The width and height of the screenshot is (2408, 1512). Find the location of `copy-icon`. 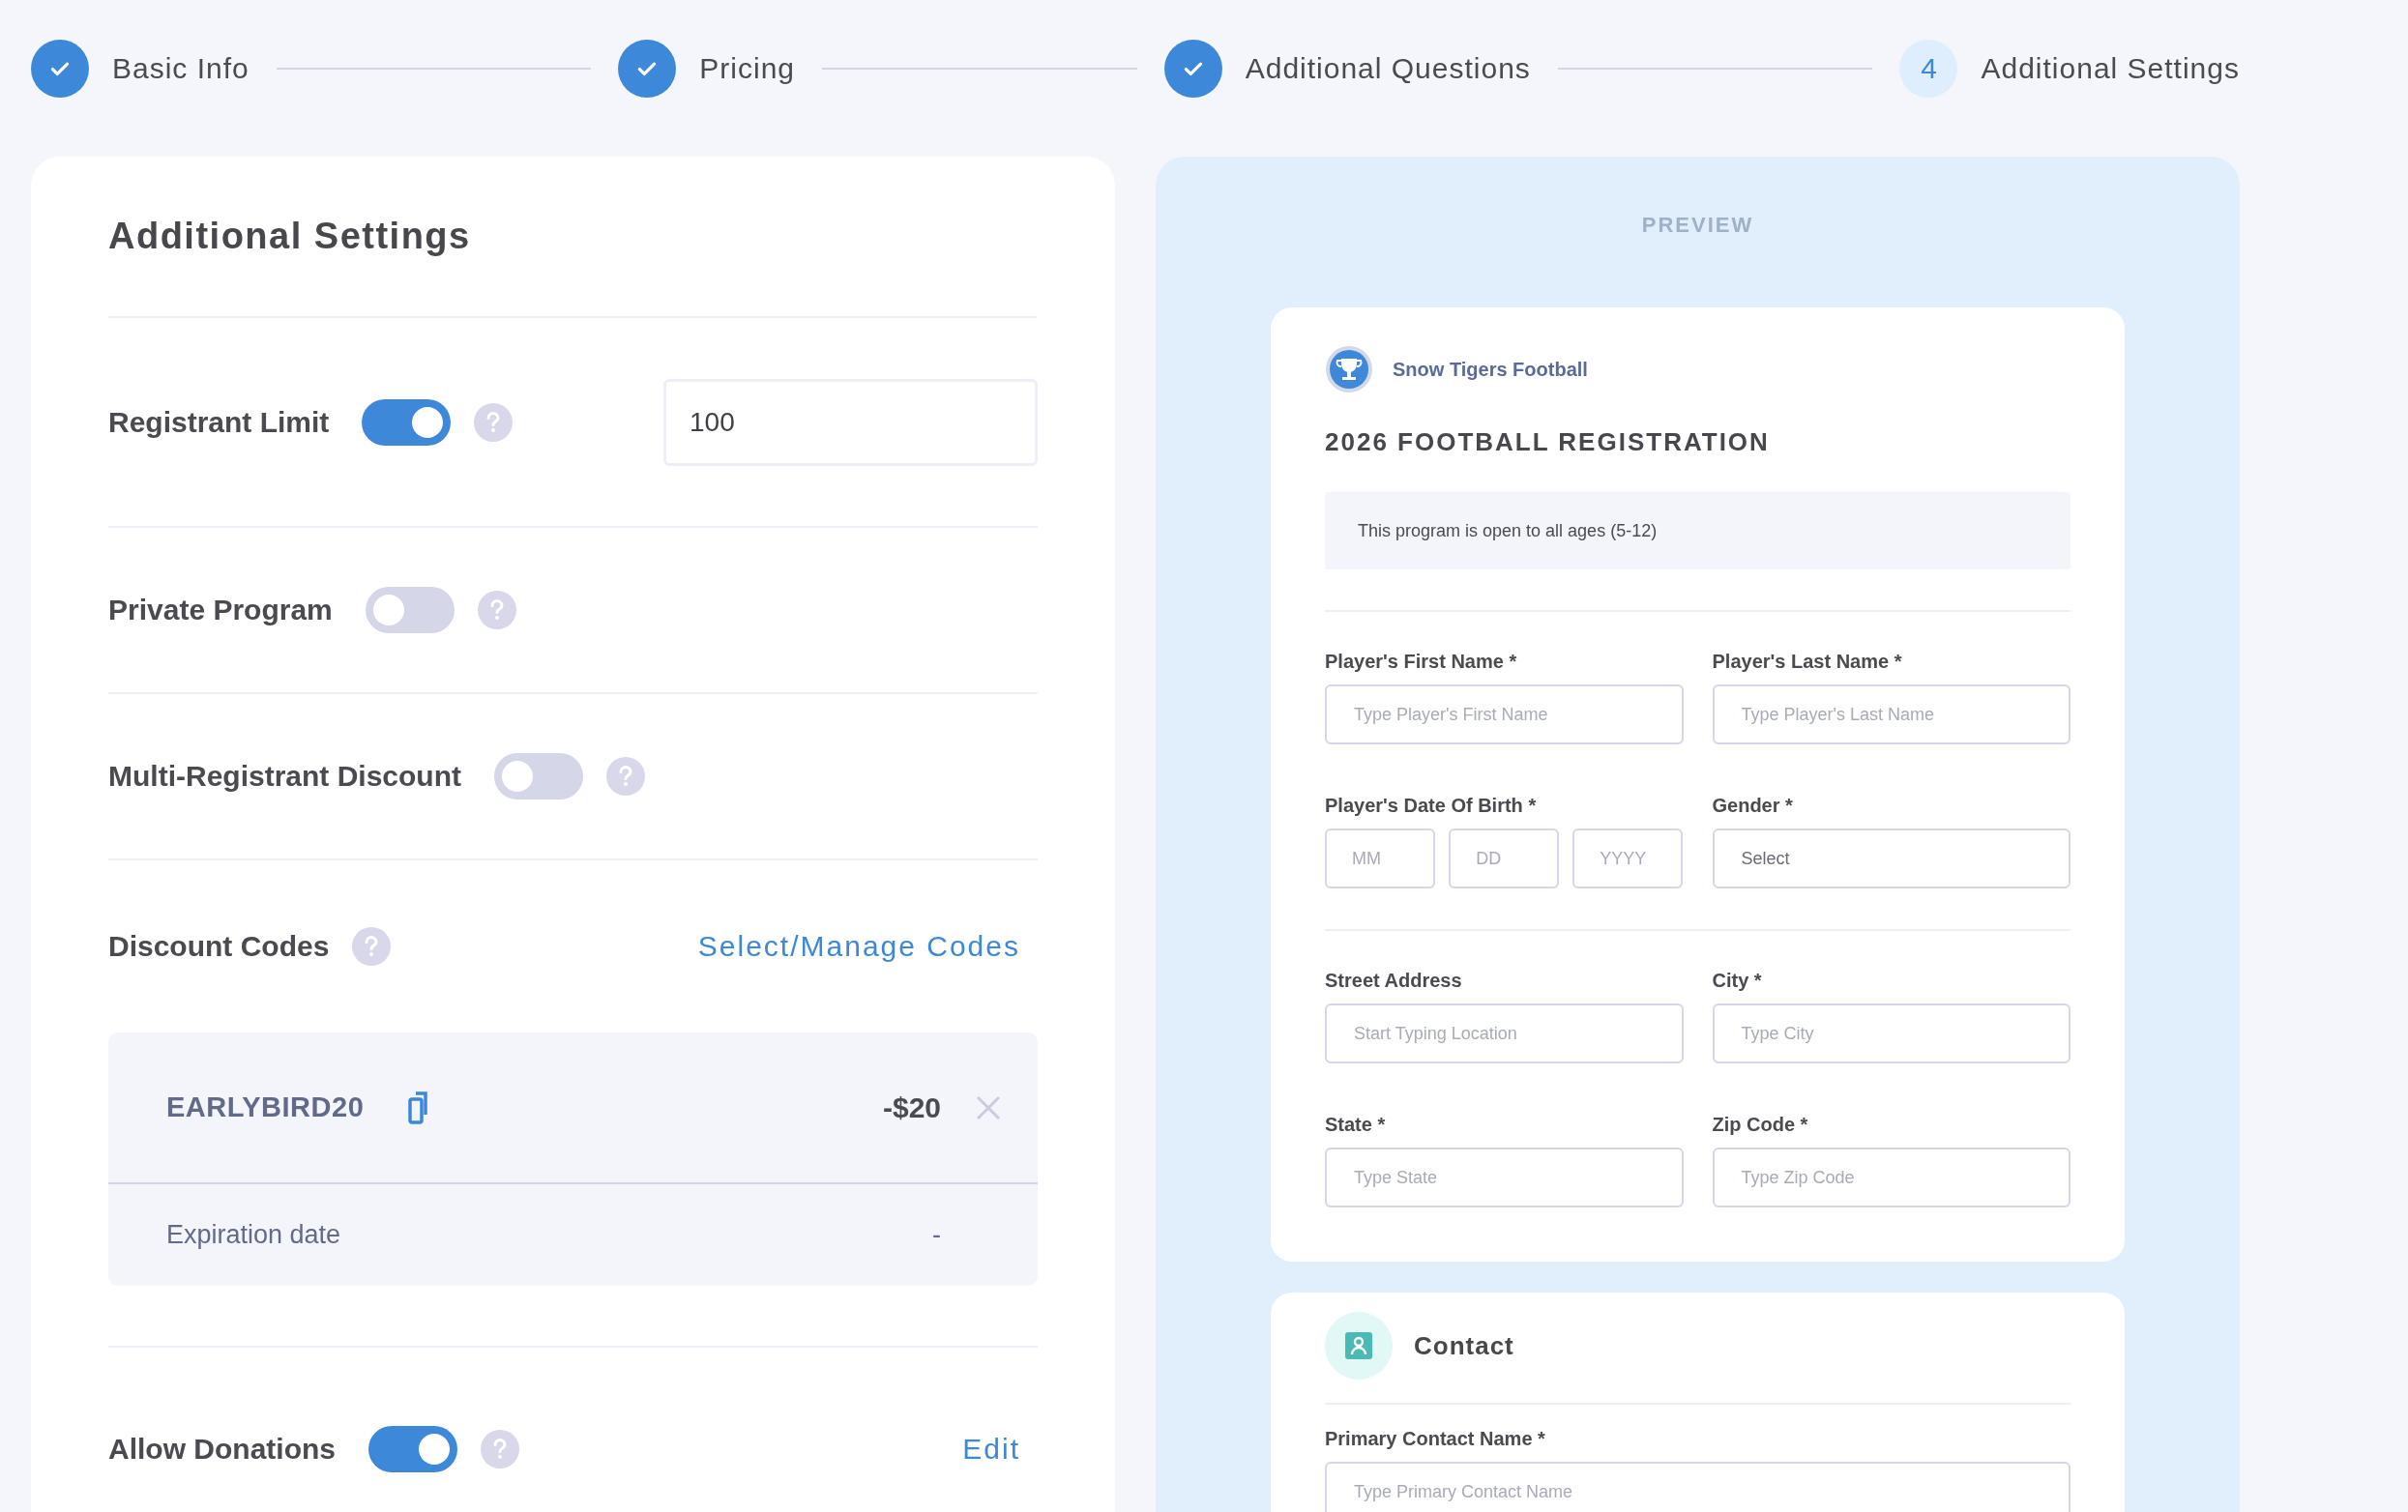

copy-icon is located at coordinates (419, 1107).